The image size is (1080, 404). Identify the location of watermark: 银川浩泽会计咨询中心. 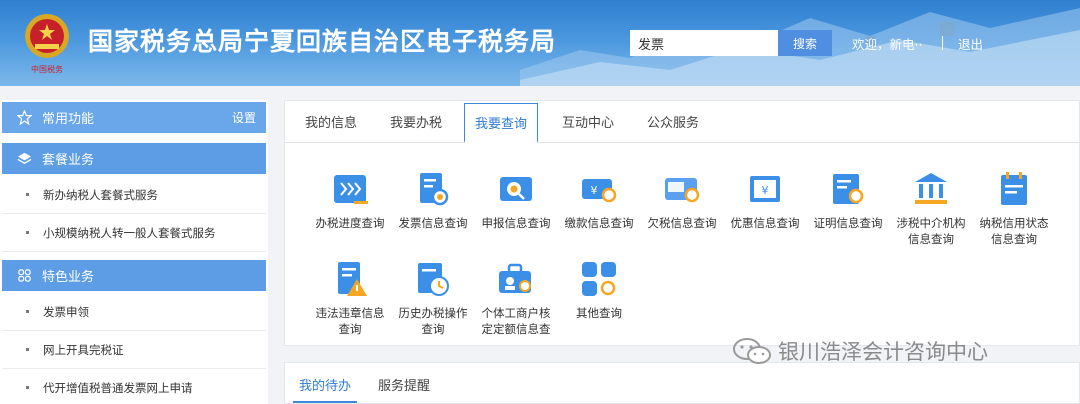
(860, 351).